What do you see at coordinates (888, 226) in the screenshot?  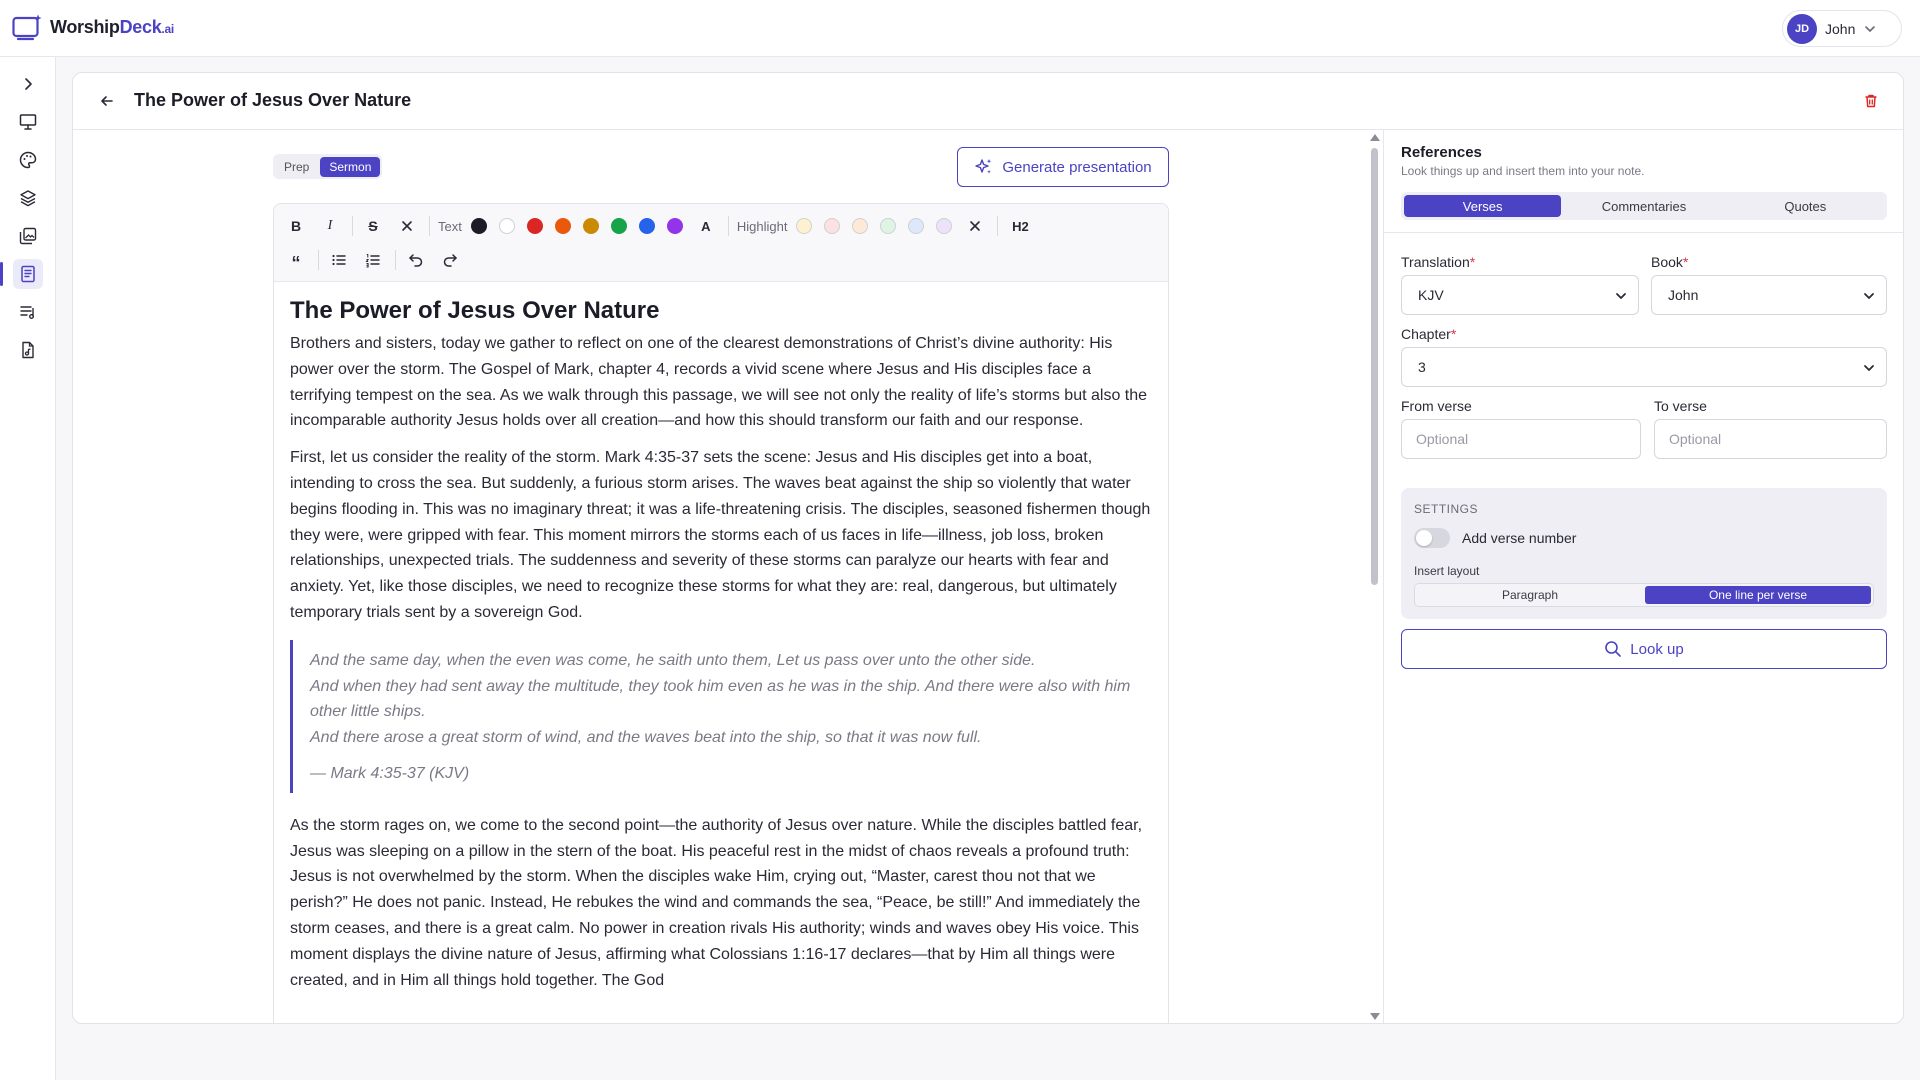 I see `highlight-green` at bounding box center [888, 226].